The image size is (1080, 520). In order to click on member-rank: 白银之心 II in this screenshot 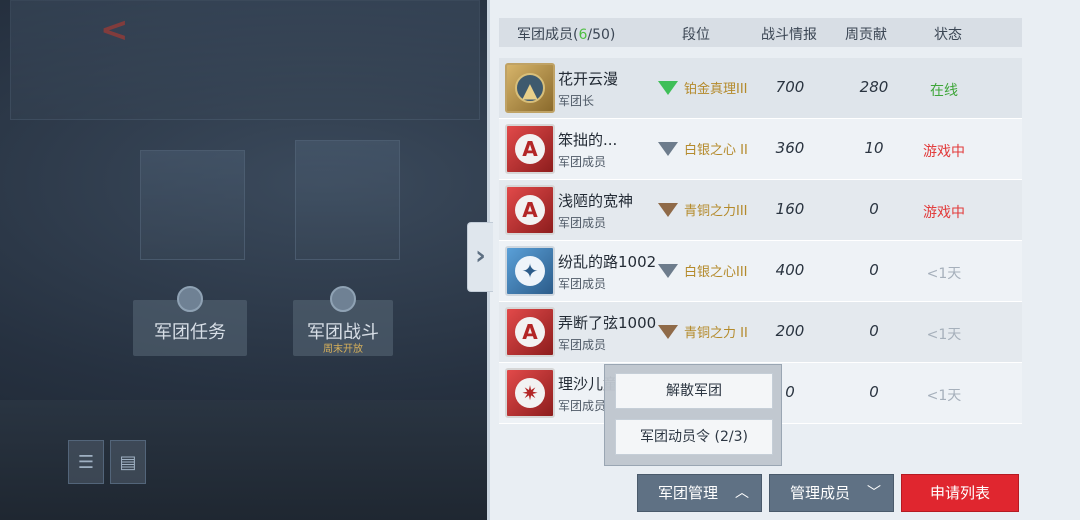, I will do `click(703, 148)`.